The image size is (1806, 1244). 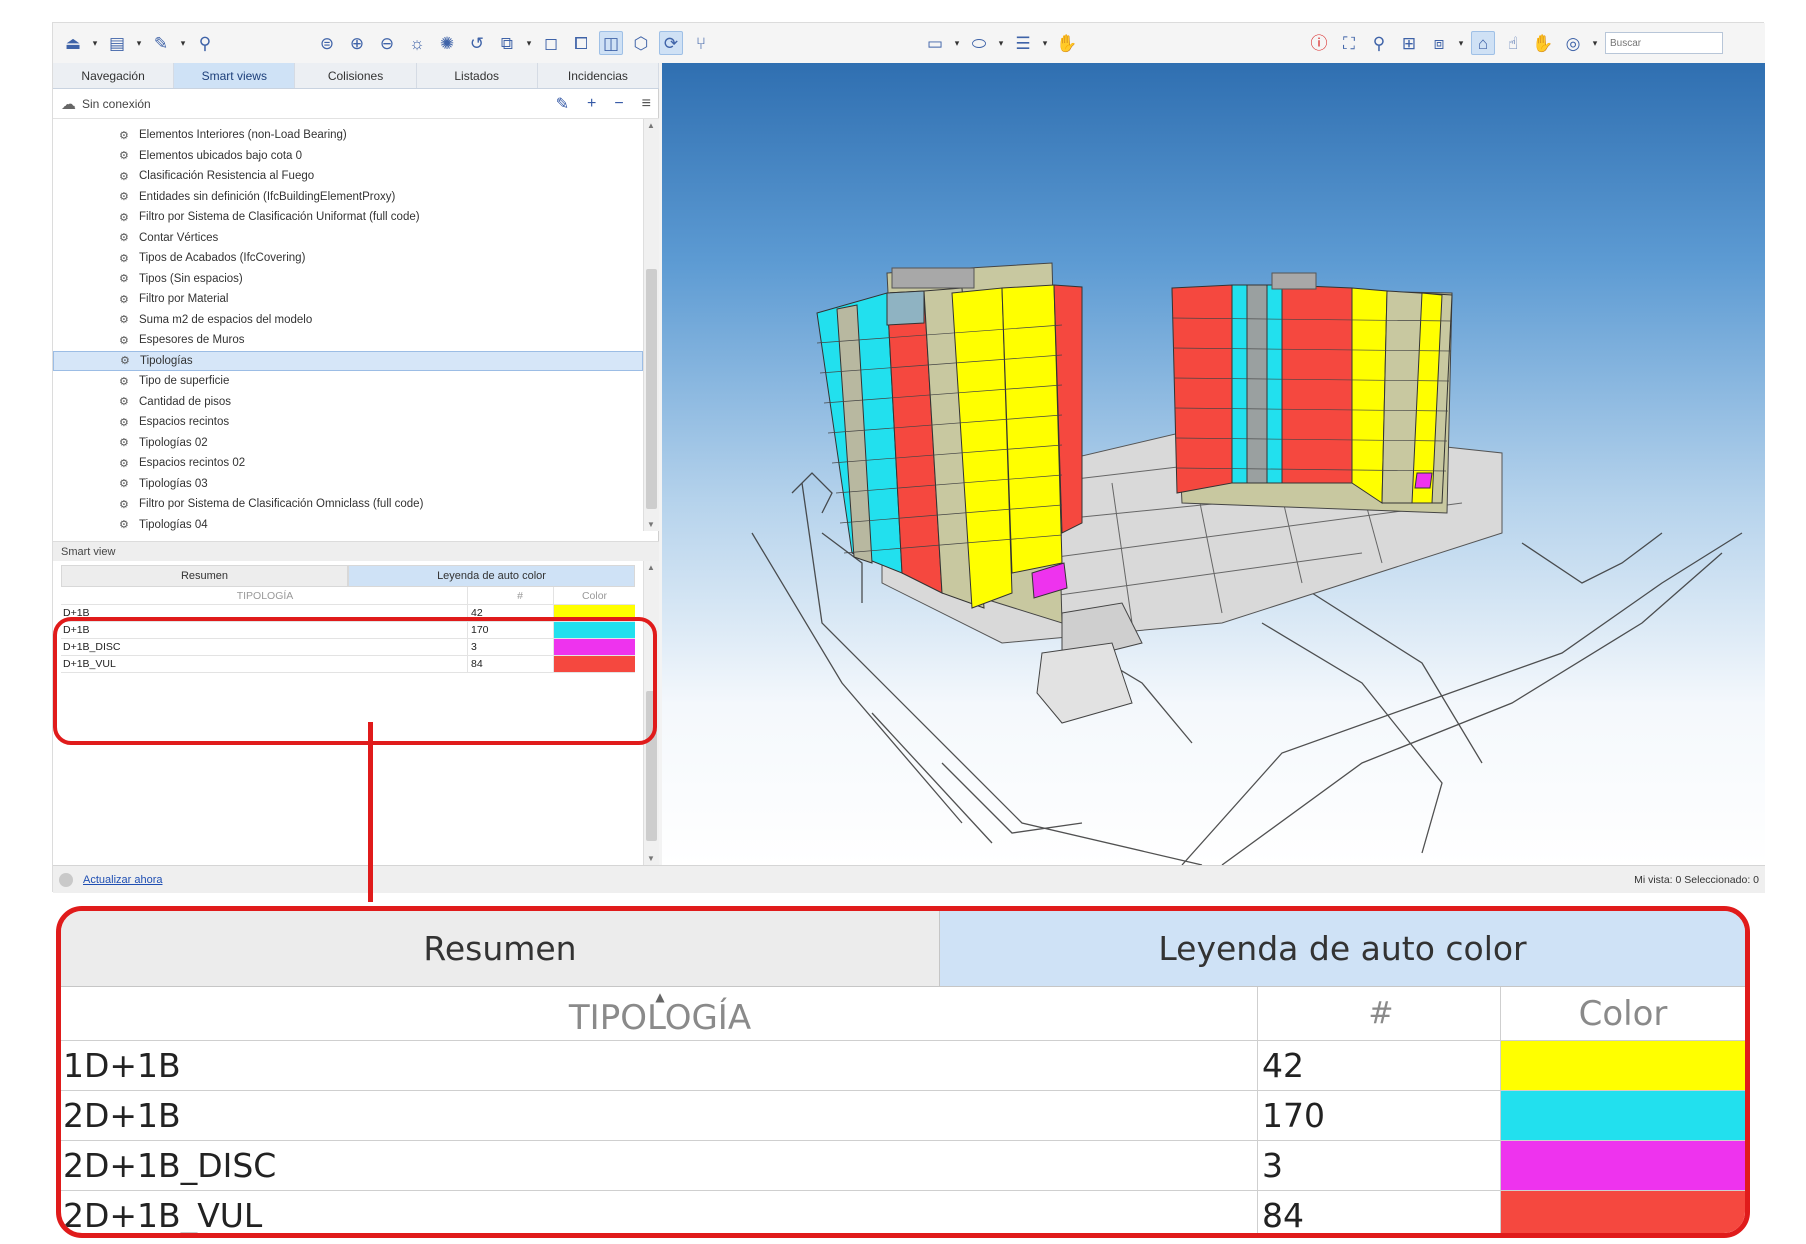 What do you see at coordinates (348, 422) in the screenshot?
I see `tree-item: ⚙ Espacios recintos` at bounding box center [348, 422].